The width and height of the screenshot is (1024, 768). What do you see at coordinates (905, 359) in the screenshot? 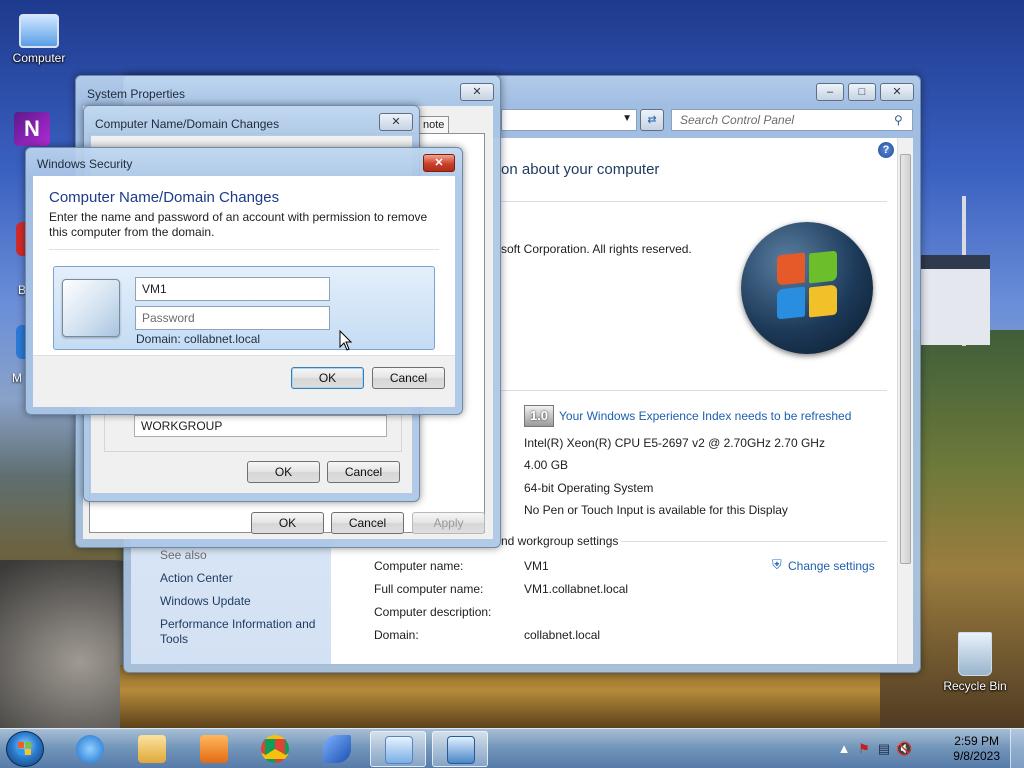
I see `scrollbar-thumb` at bounding box center [905, 359].